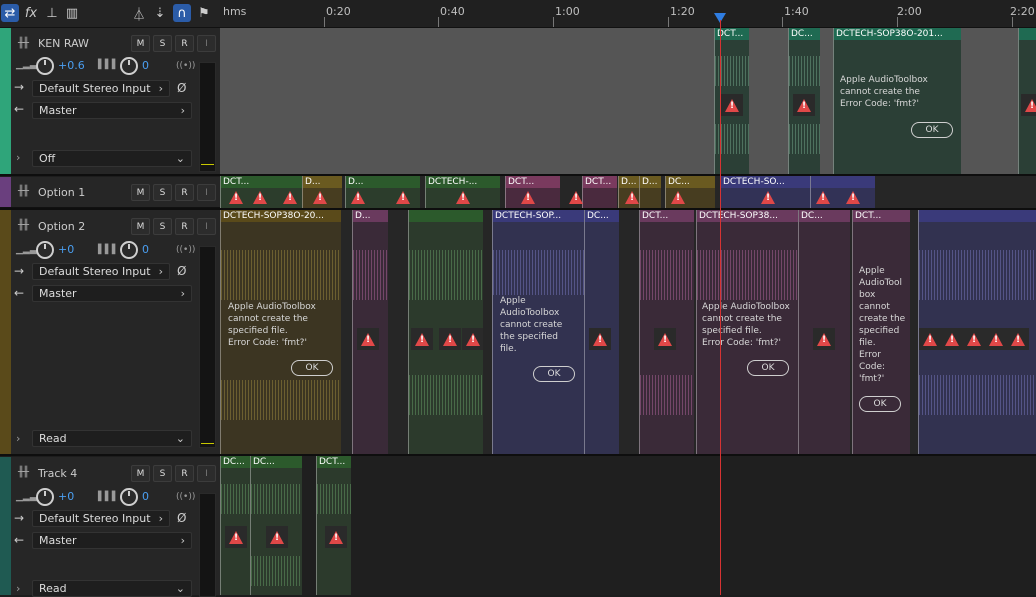 The height and width of the screenshot is (597, 1036). I want to click on routing-icon: ⊥, so click(52, 13).